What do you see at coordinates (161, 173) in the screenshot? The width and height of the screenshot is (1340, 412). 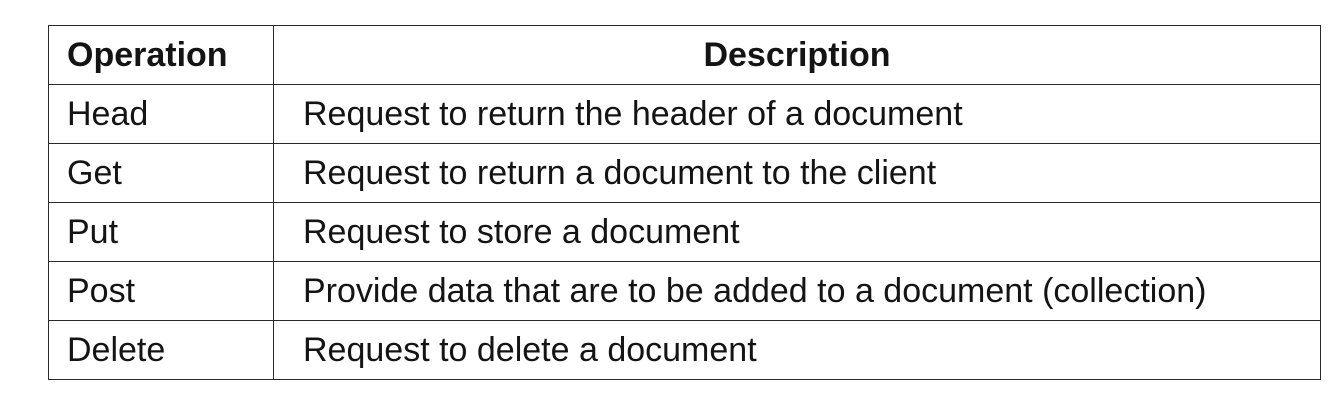 I see `operation-cell: Get` at bounding box center [161, 173].